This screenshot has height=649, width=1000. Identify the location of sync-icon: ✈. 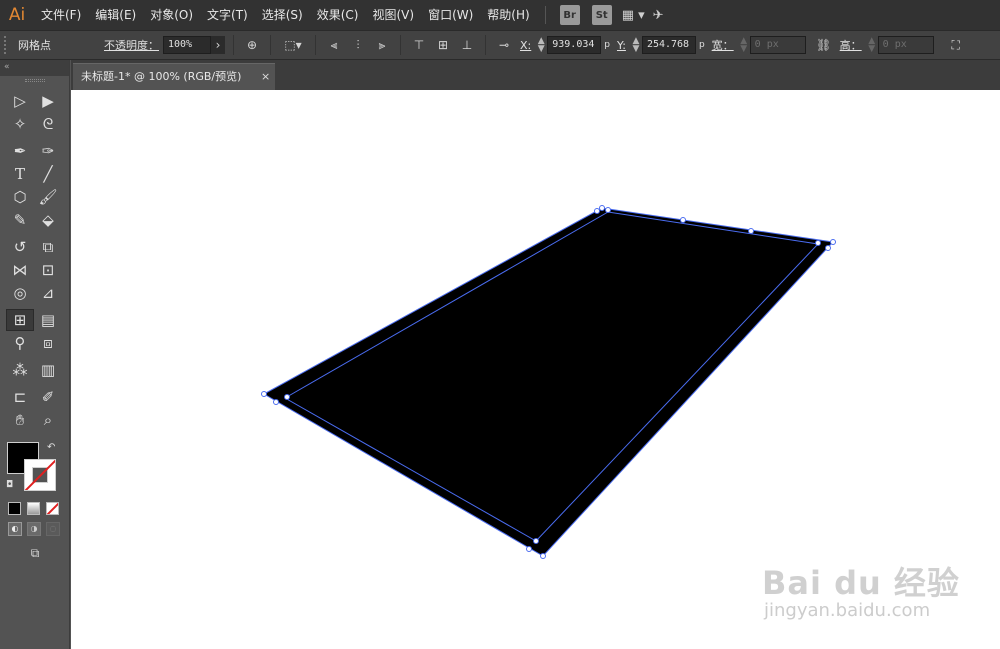
(658, 15).